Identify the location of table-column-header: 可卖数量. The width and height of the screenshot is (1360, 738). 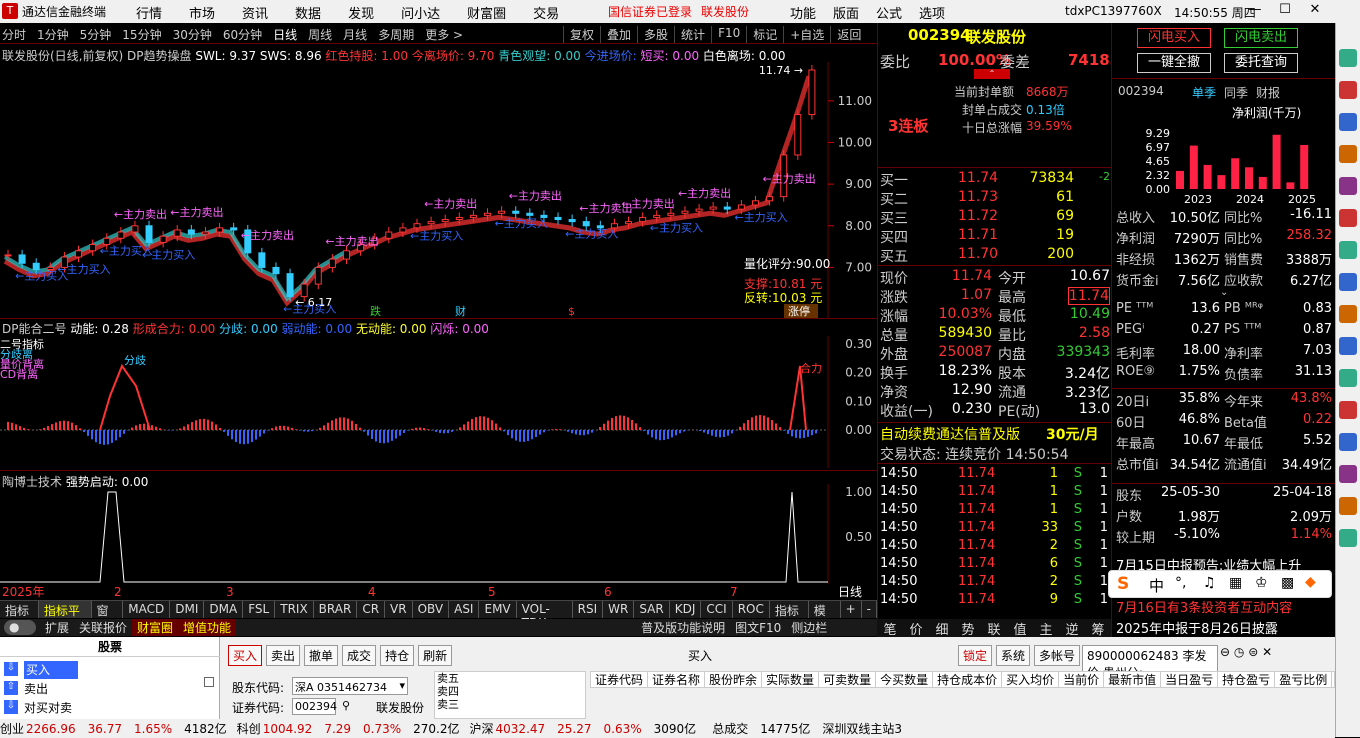
(848, 679).